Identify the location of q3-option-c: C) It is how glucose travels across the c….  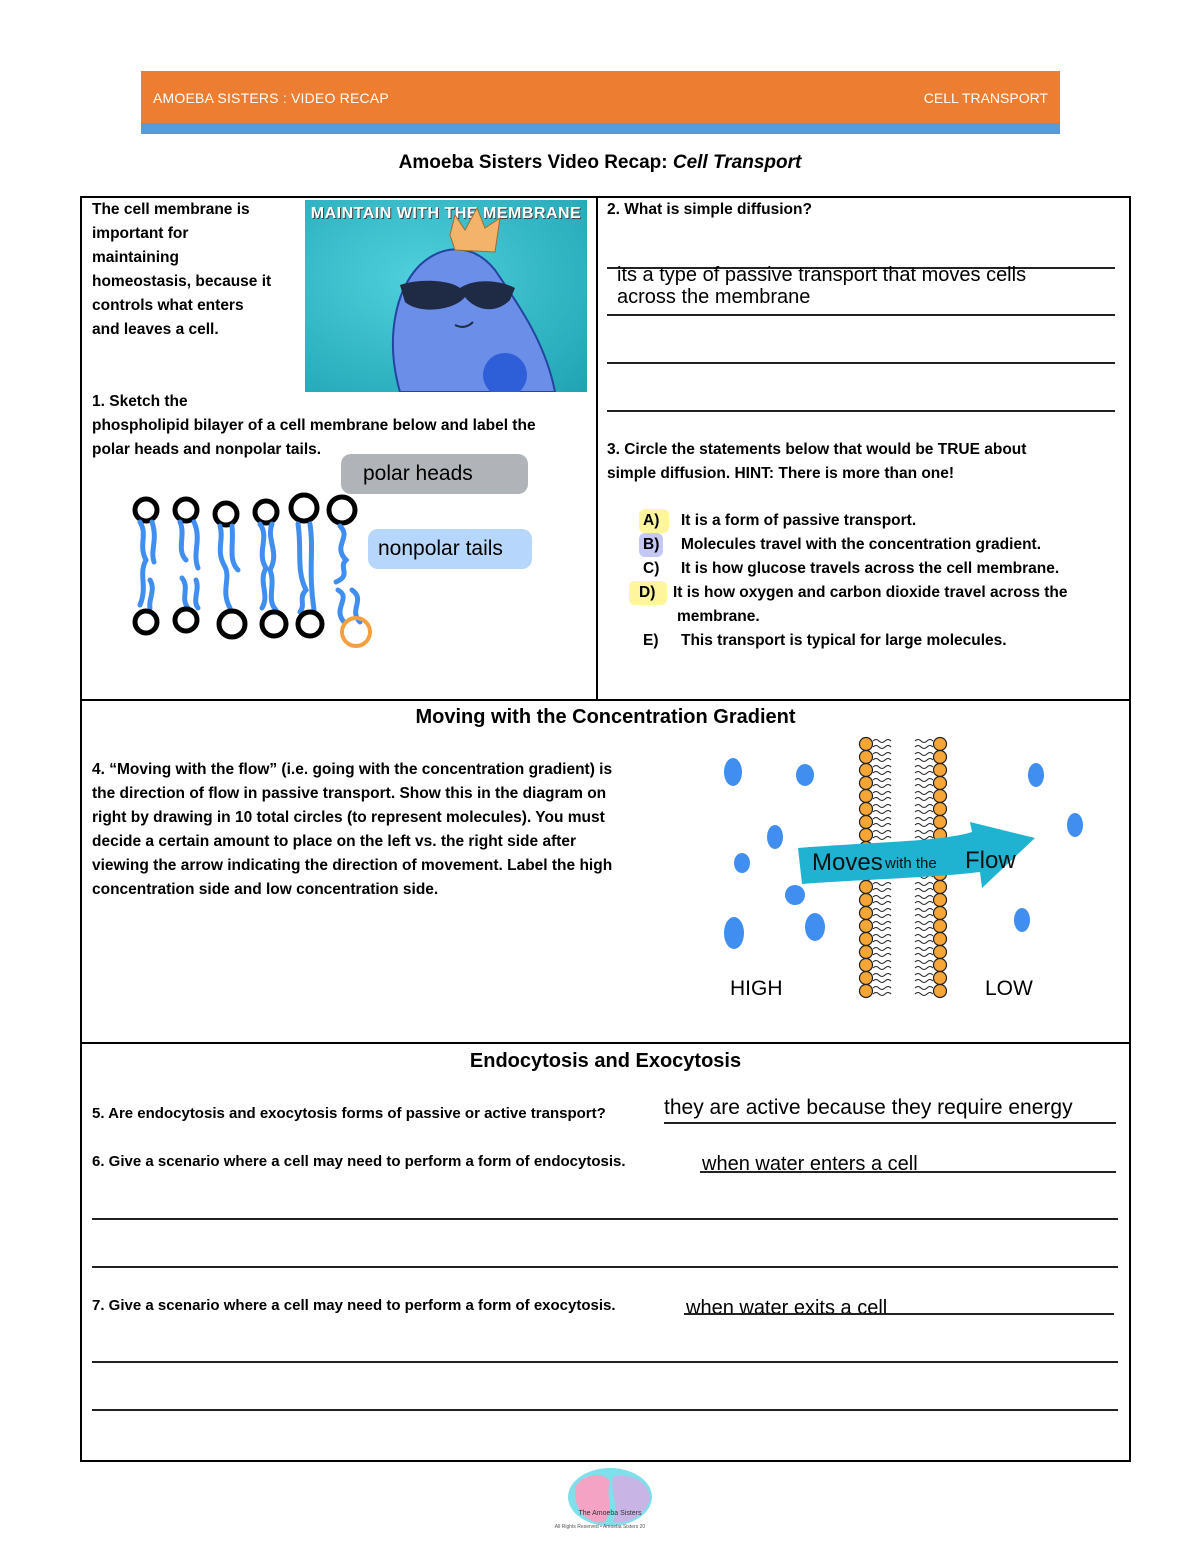
(851, 569).